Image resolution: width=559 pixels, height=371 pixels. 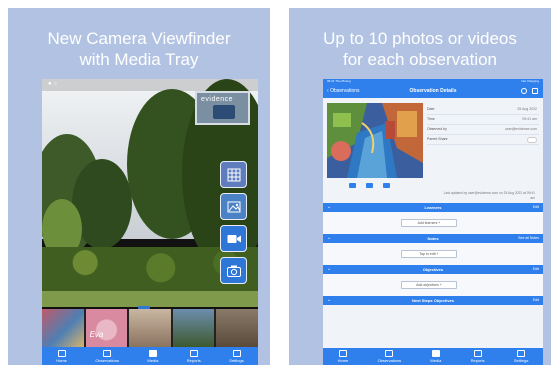 I want to click on add-file-icon, so click(x=386, y=185).